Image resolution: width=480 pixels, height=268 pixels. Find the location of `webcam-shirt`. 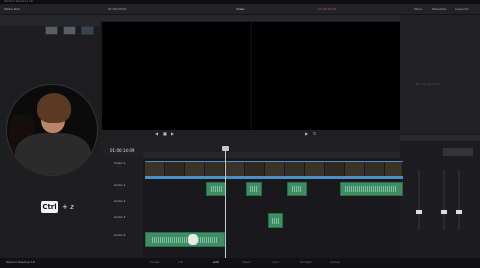

webcam-shirt is located at coordinates (53, 154).